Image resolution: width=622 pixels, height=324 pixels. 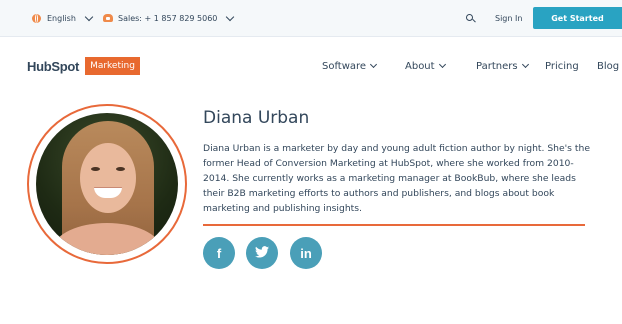 What do you see at coordinates (577, 18) in the screenshot?
I see `get-started-button: Get Started` at bounding box center [577, 18].